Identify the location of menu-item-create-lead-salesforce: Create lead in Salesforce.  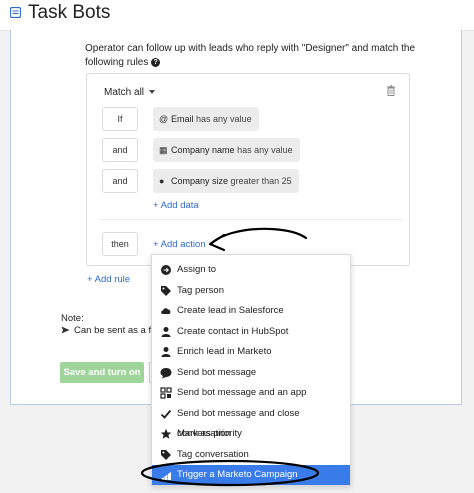
(251, 311).